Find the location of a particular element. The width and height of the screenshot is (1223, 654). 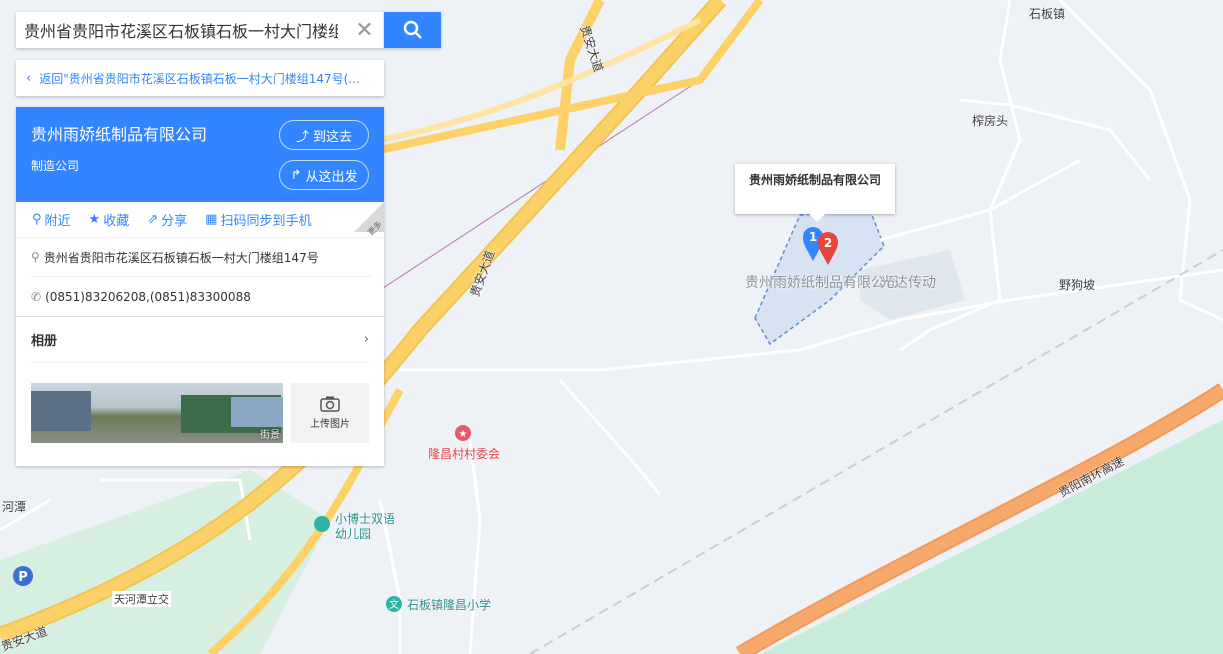

street-view-thumbnail: 街景 is located at coordinates (157, 413).